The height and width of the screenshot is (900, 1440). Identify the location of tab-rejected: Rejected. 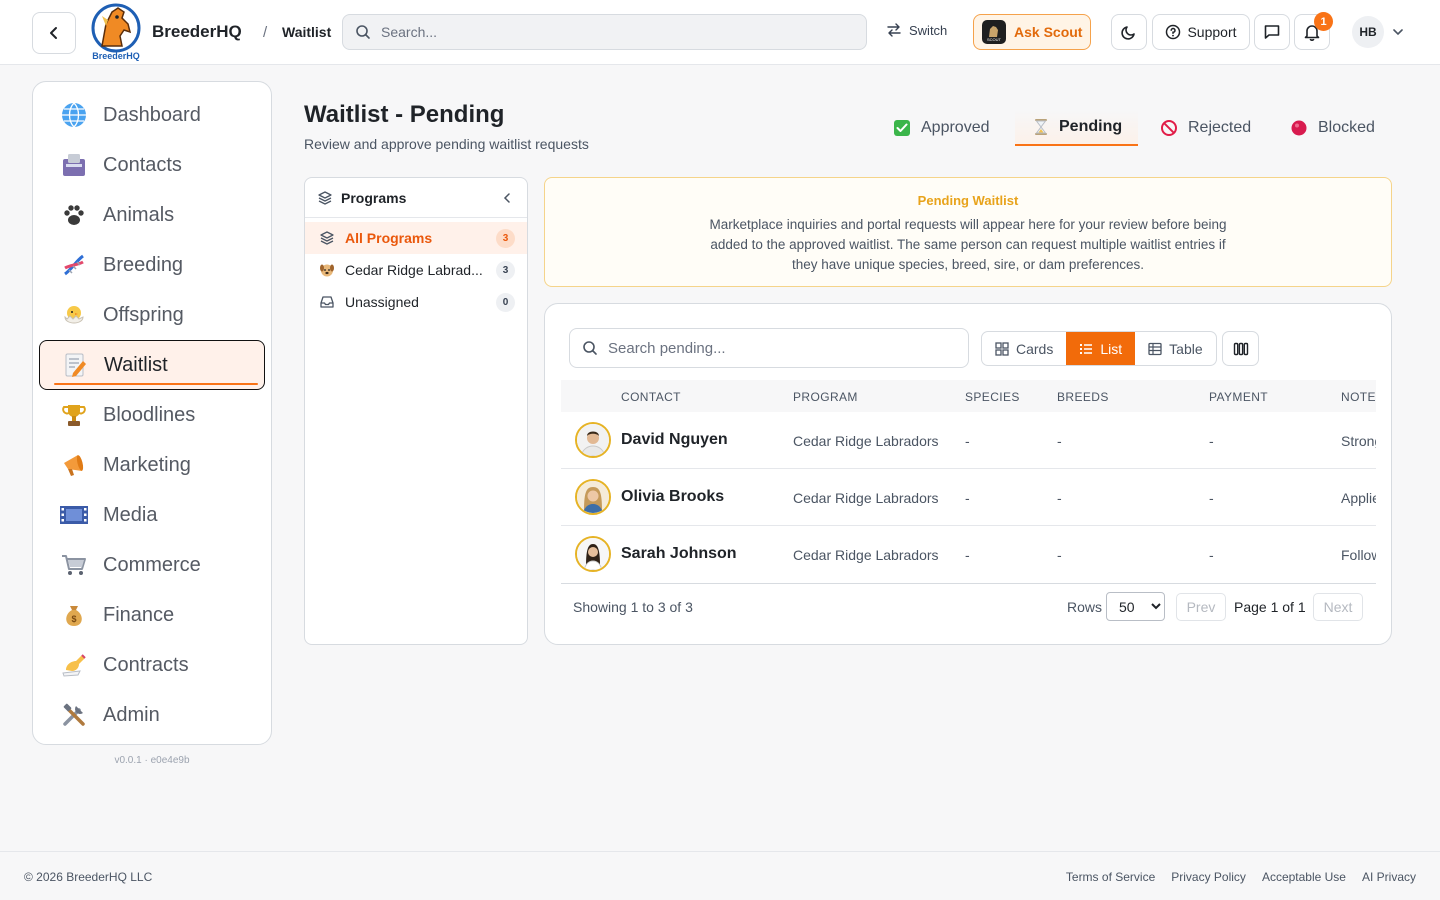
(1205, 128).